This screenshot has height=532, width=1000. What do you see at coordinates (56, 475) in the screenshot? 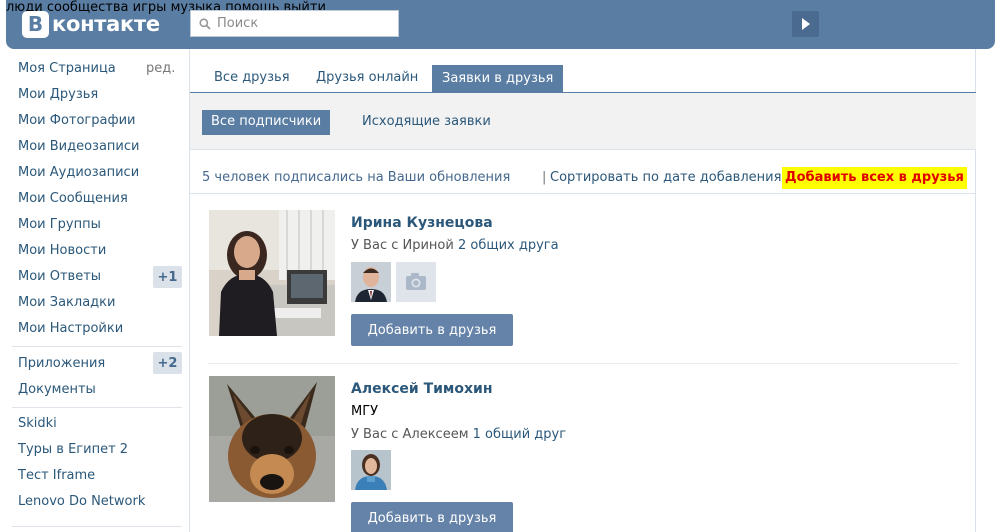
I see `sidebar-item-test-iframe: Тест Iframe` at bounding box center [56, 475].